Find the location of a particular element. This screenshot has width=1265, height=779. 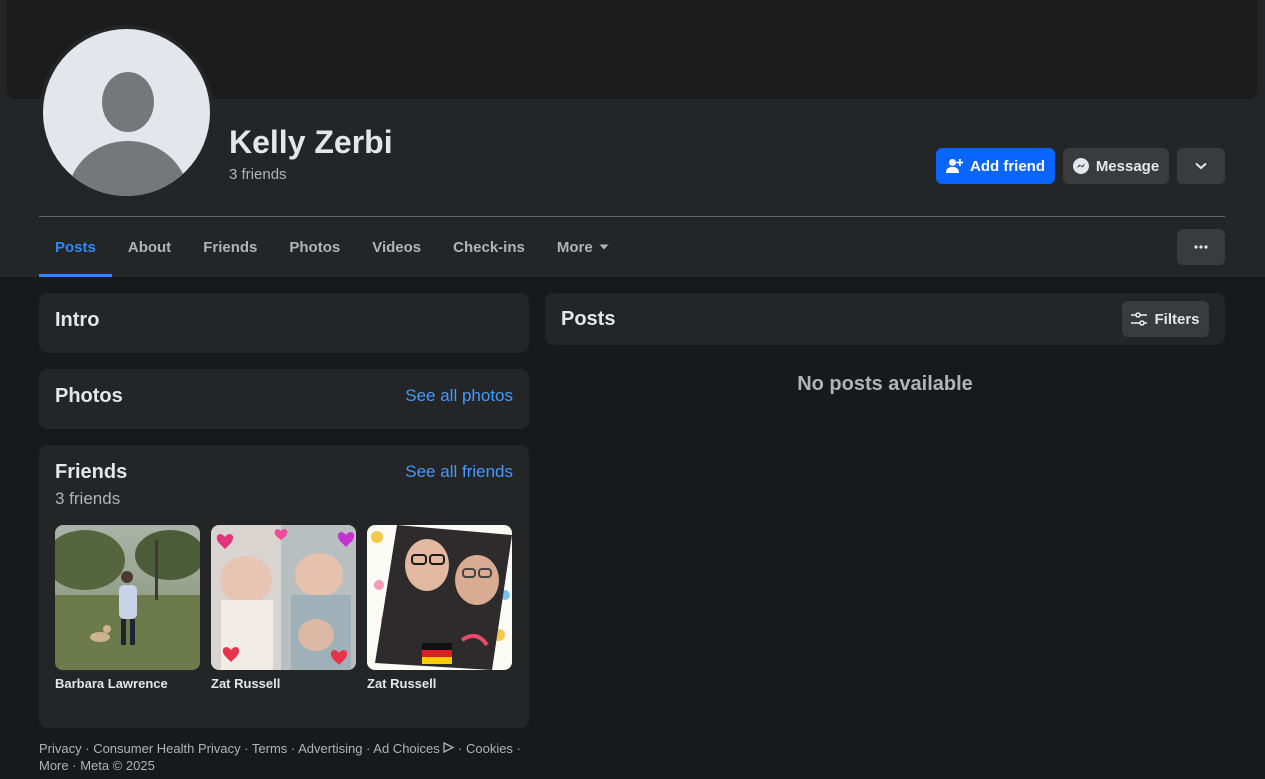

add-friend-button: Add friend is located at coordinates (995, 166).